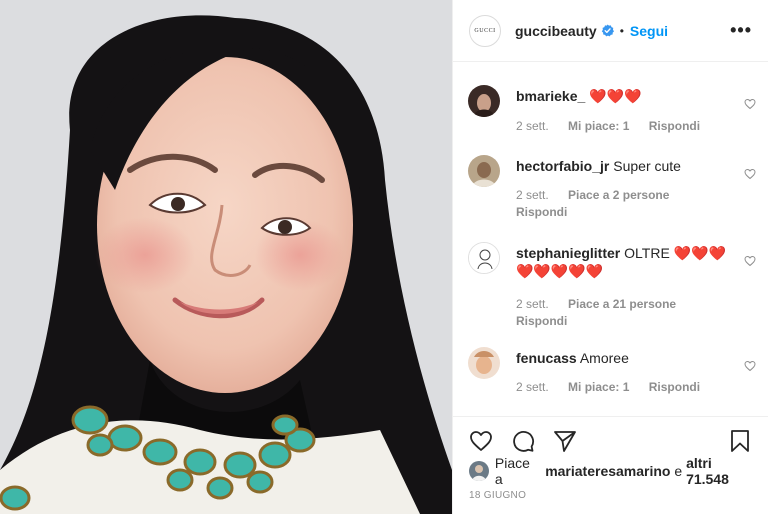  What do you see at coordinates (562, 166) in the screenshot?
I see `comment-username: hectorfabio_jr` at bounding box center [562, 166].